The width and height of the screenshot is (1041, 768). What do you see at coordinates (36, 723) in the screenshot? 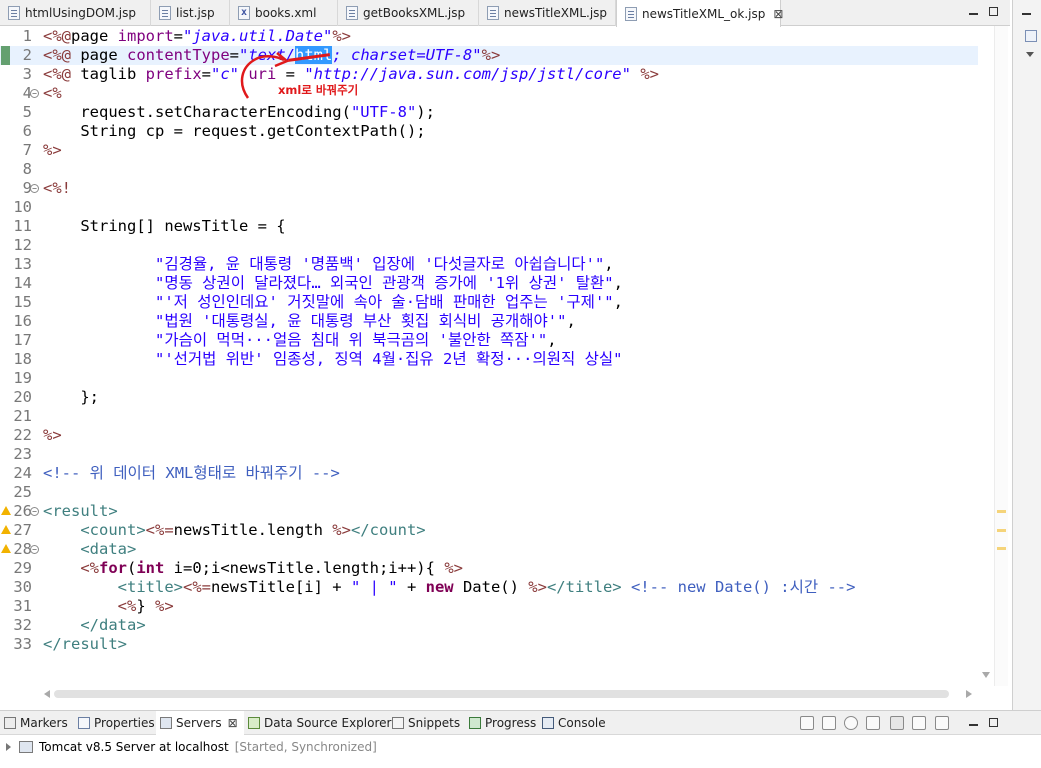
I see `tab-markers: Markers` at bounding box center [36, 723].